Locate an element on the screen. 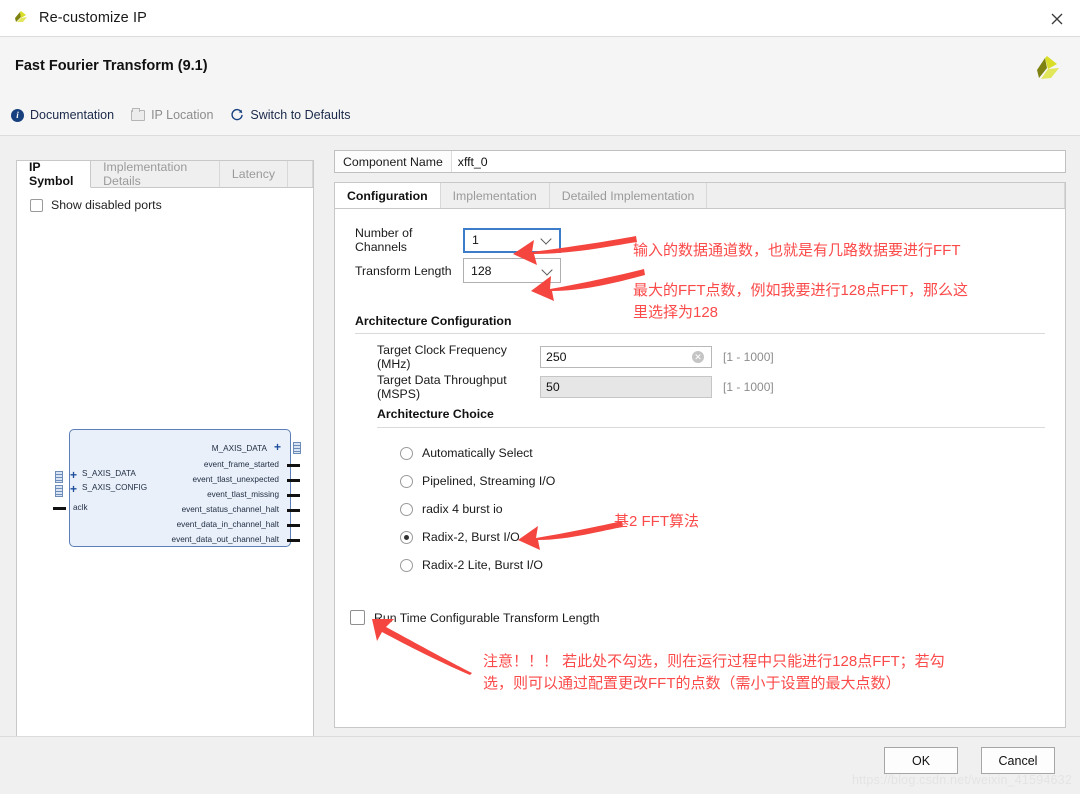 This screenshot has height=794, width=1080. port-label-event-status-channel-halt: event_status_channel_halt is located at coordinates (230, 509).